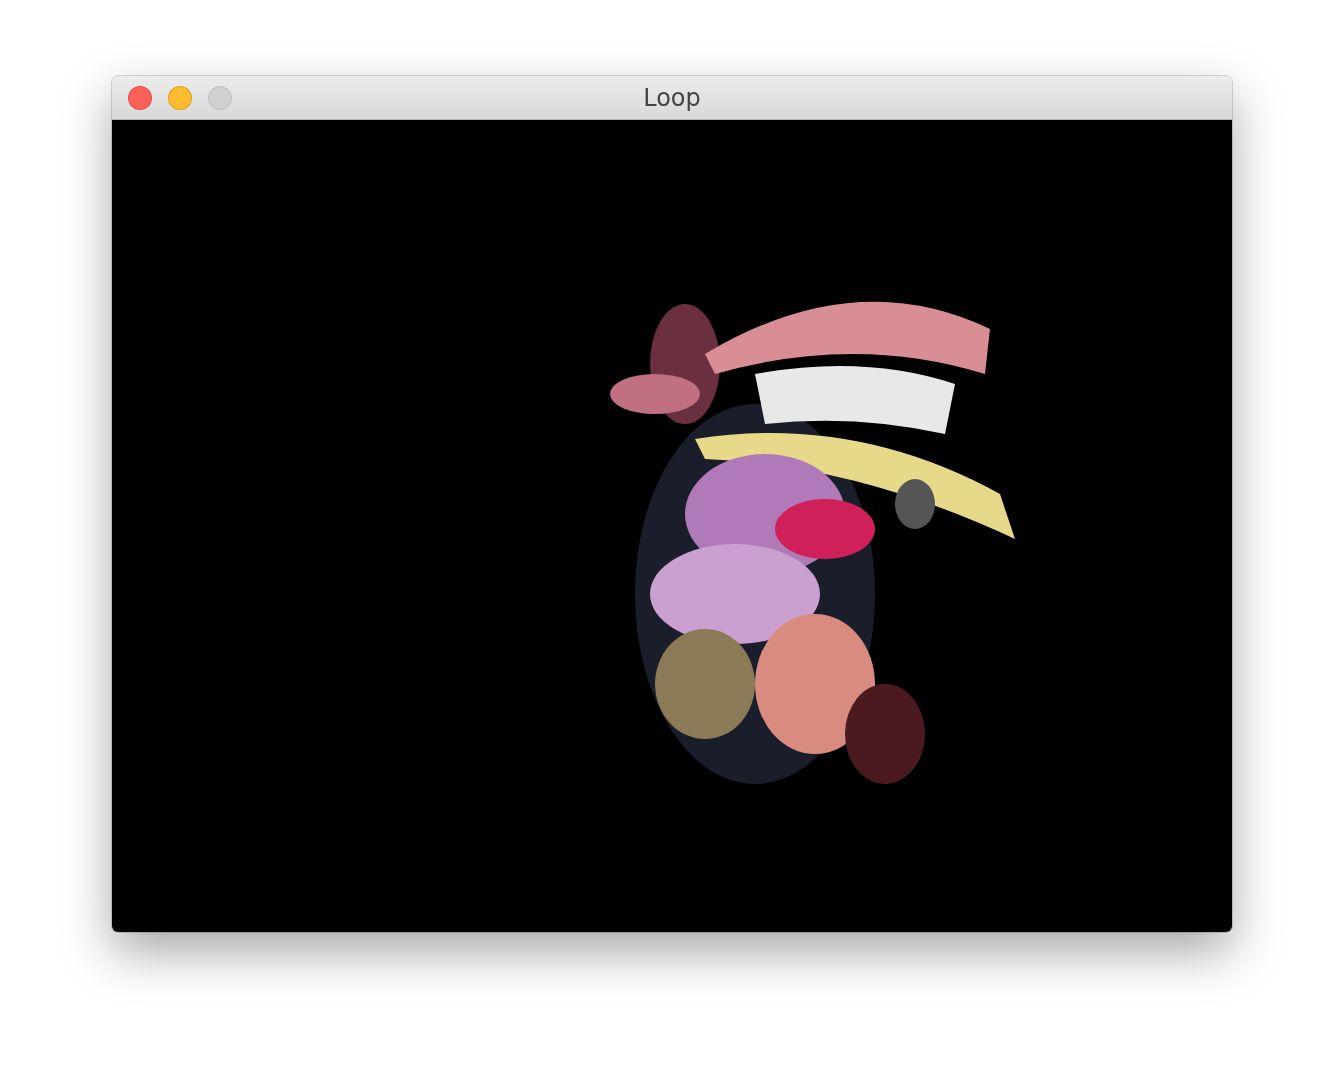  I want to click on close-button, so click(140, 97).